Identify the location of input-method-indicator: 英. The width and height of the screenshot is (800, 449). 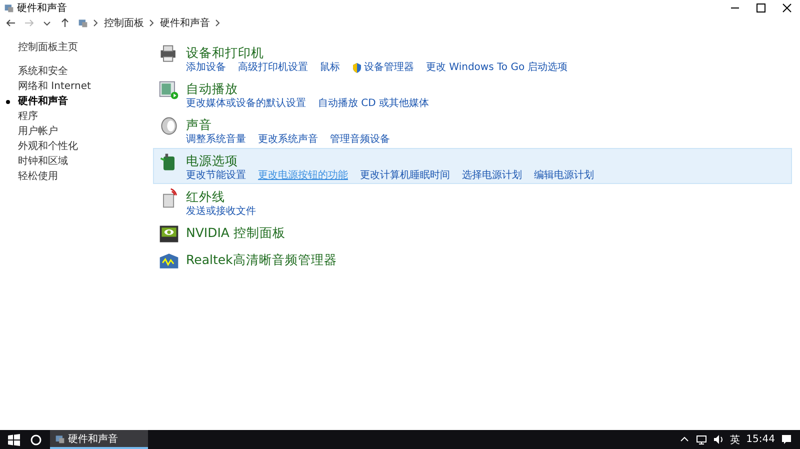
(735, 439).